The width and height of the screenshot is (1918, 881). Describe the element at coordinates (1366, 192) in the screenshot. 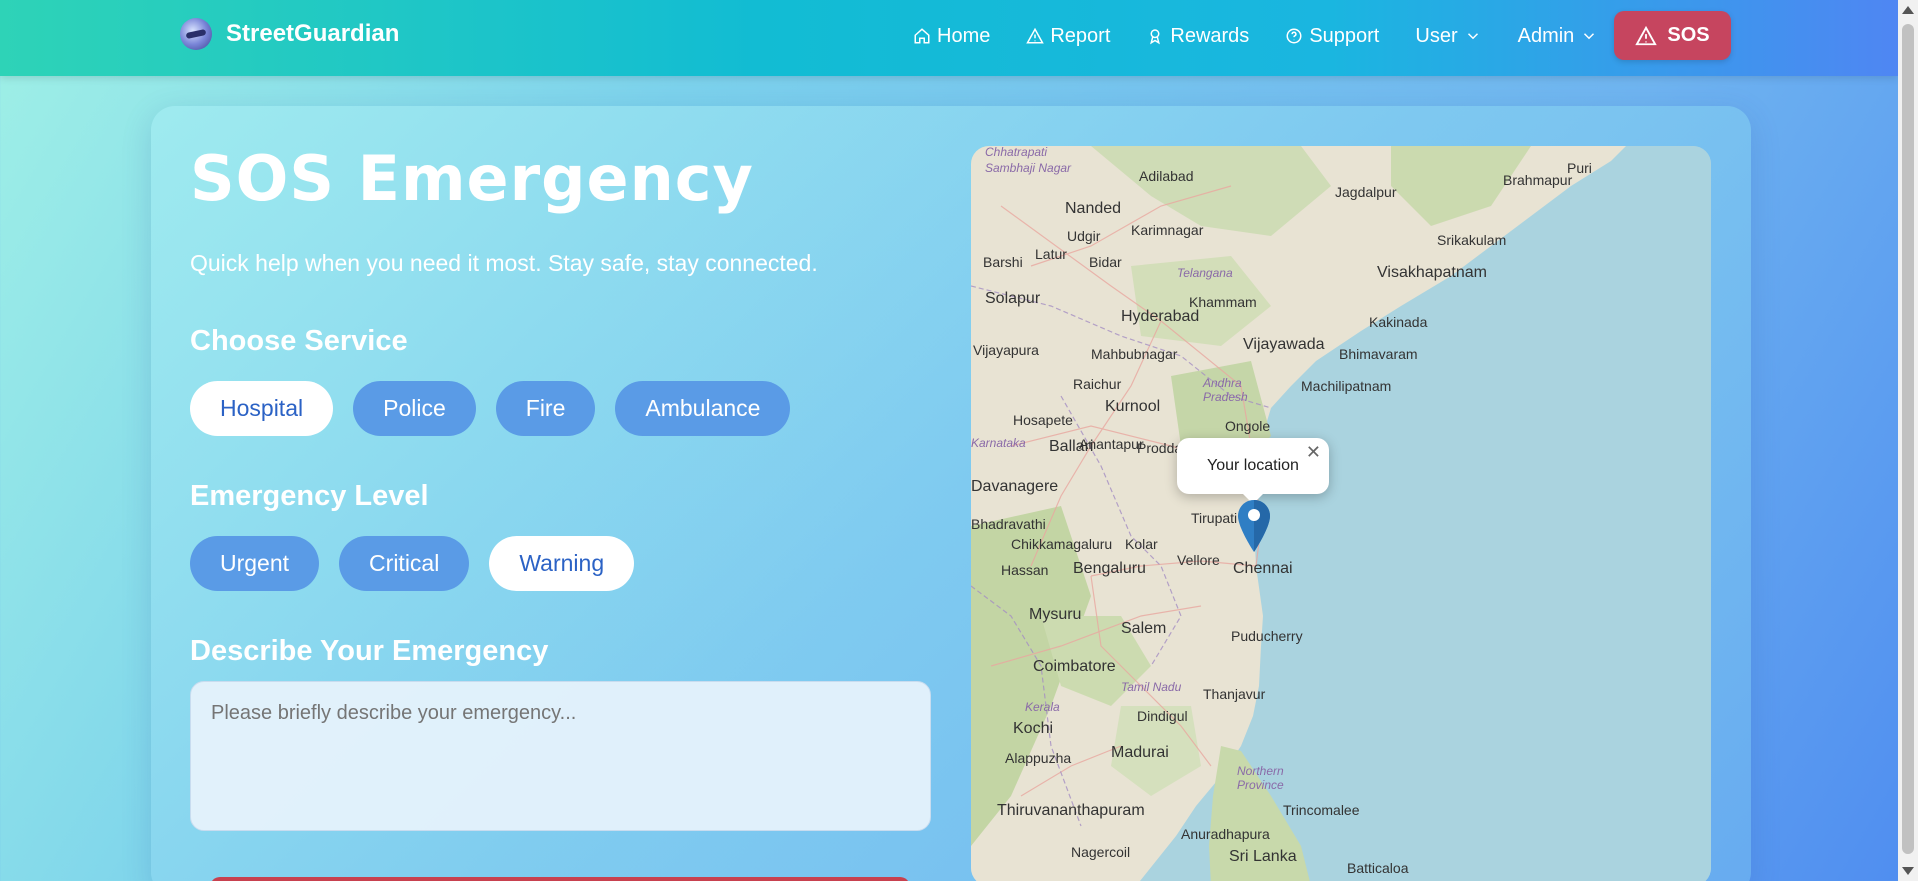

I see `map-city-label: Jagdalpur` at that location.